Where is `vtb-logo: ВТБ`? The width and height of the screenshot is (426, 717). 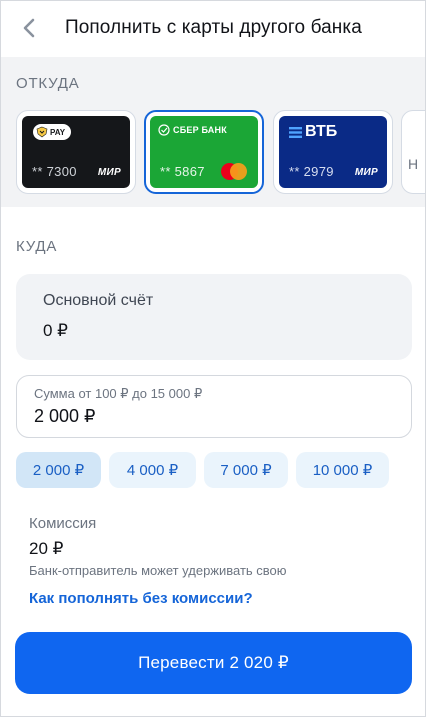 vtb-logo: ВТБ is located at coordinates (313, 132).